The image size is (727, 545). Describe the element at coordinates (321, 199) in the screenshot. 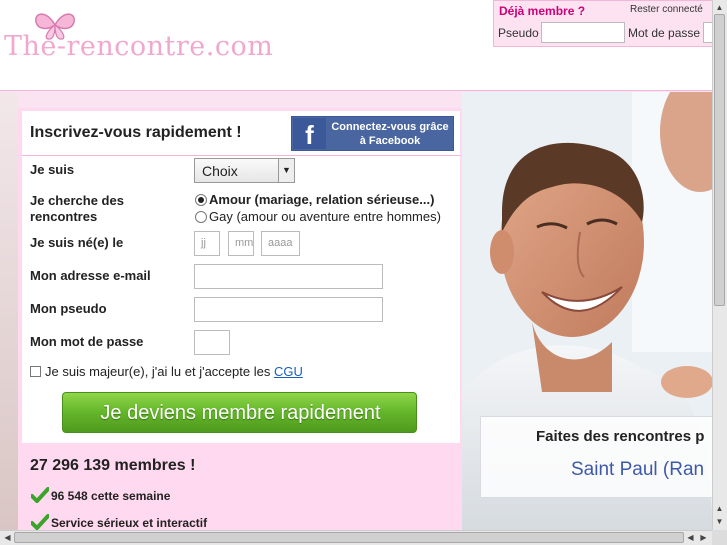

I see `radio-amour-label: Amour (mariage, relation sérieuse...)` at that location.